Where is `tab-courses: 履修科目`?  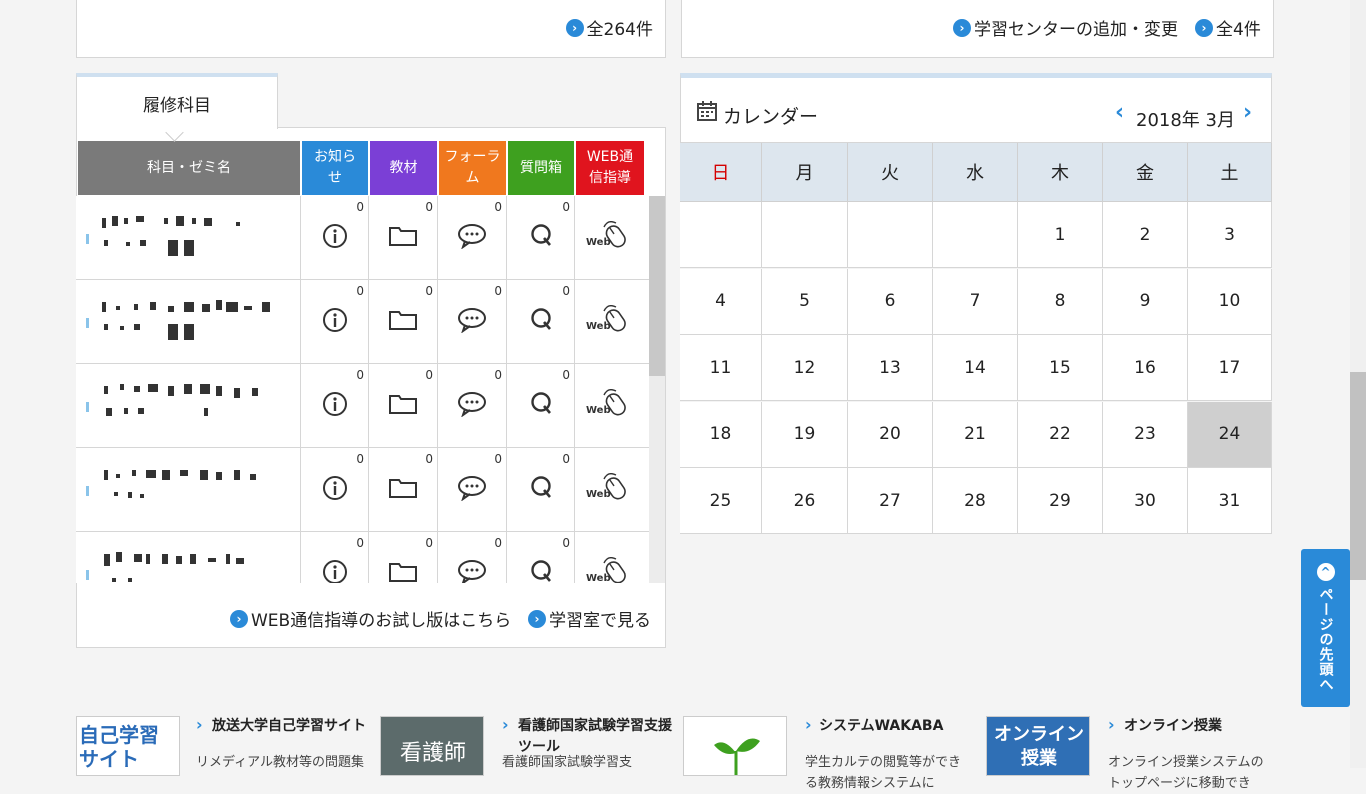
tab-courses: 履修科目 is located at coordinates (177, 101).